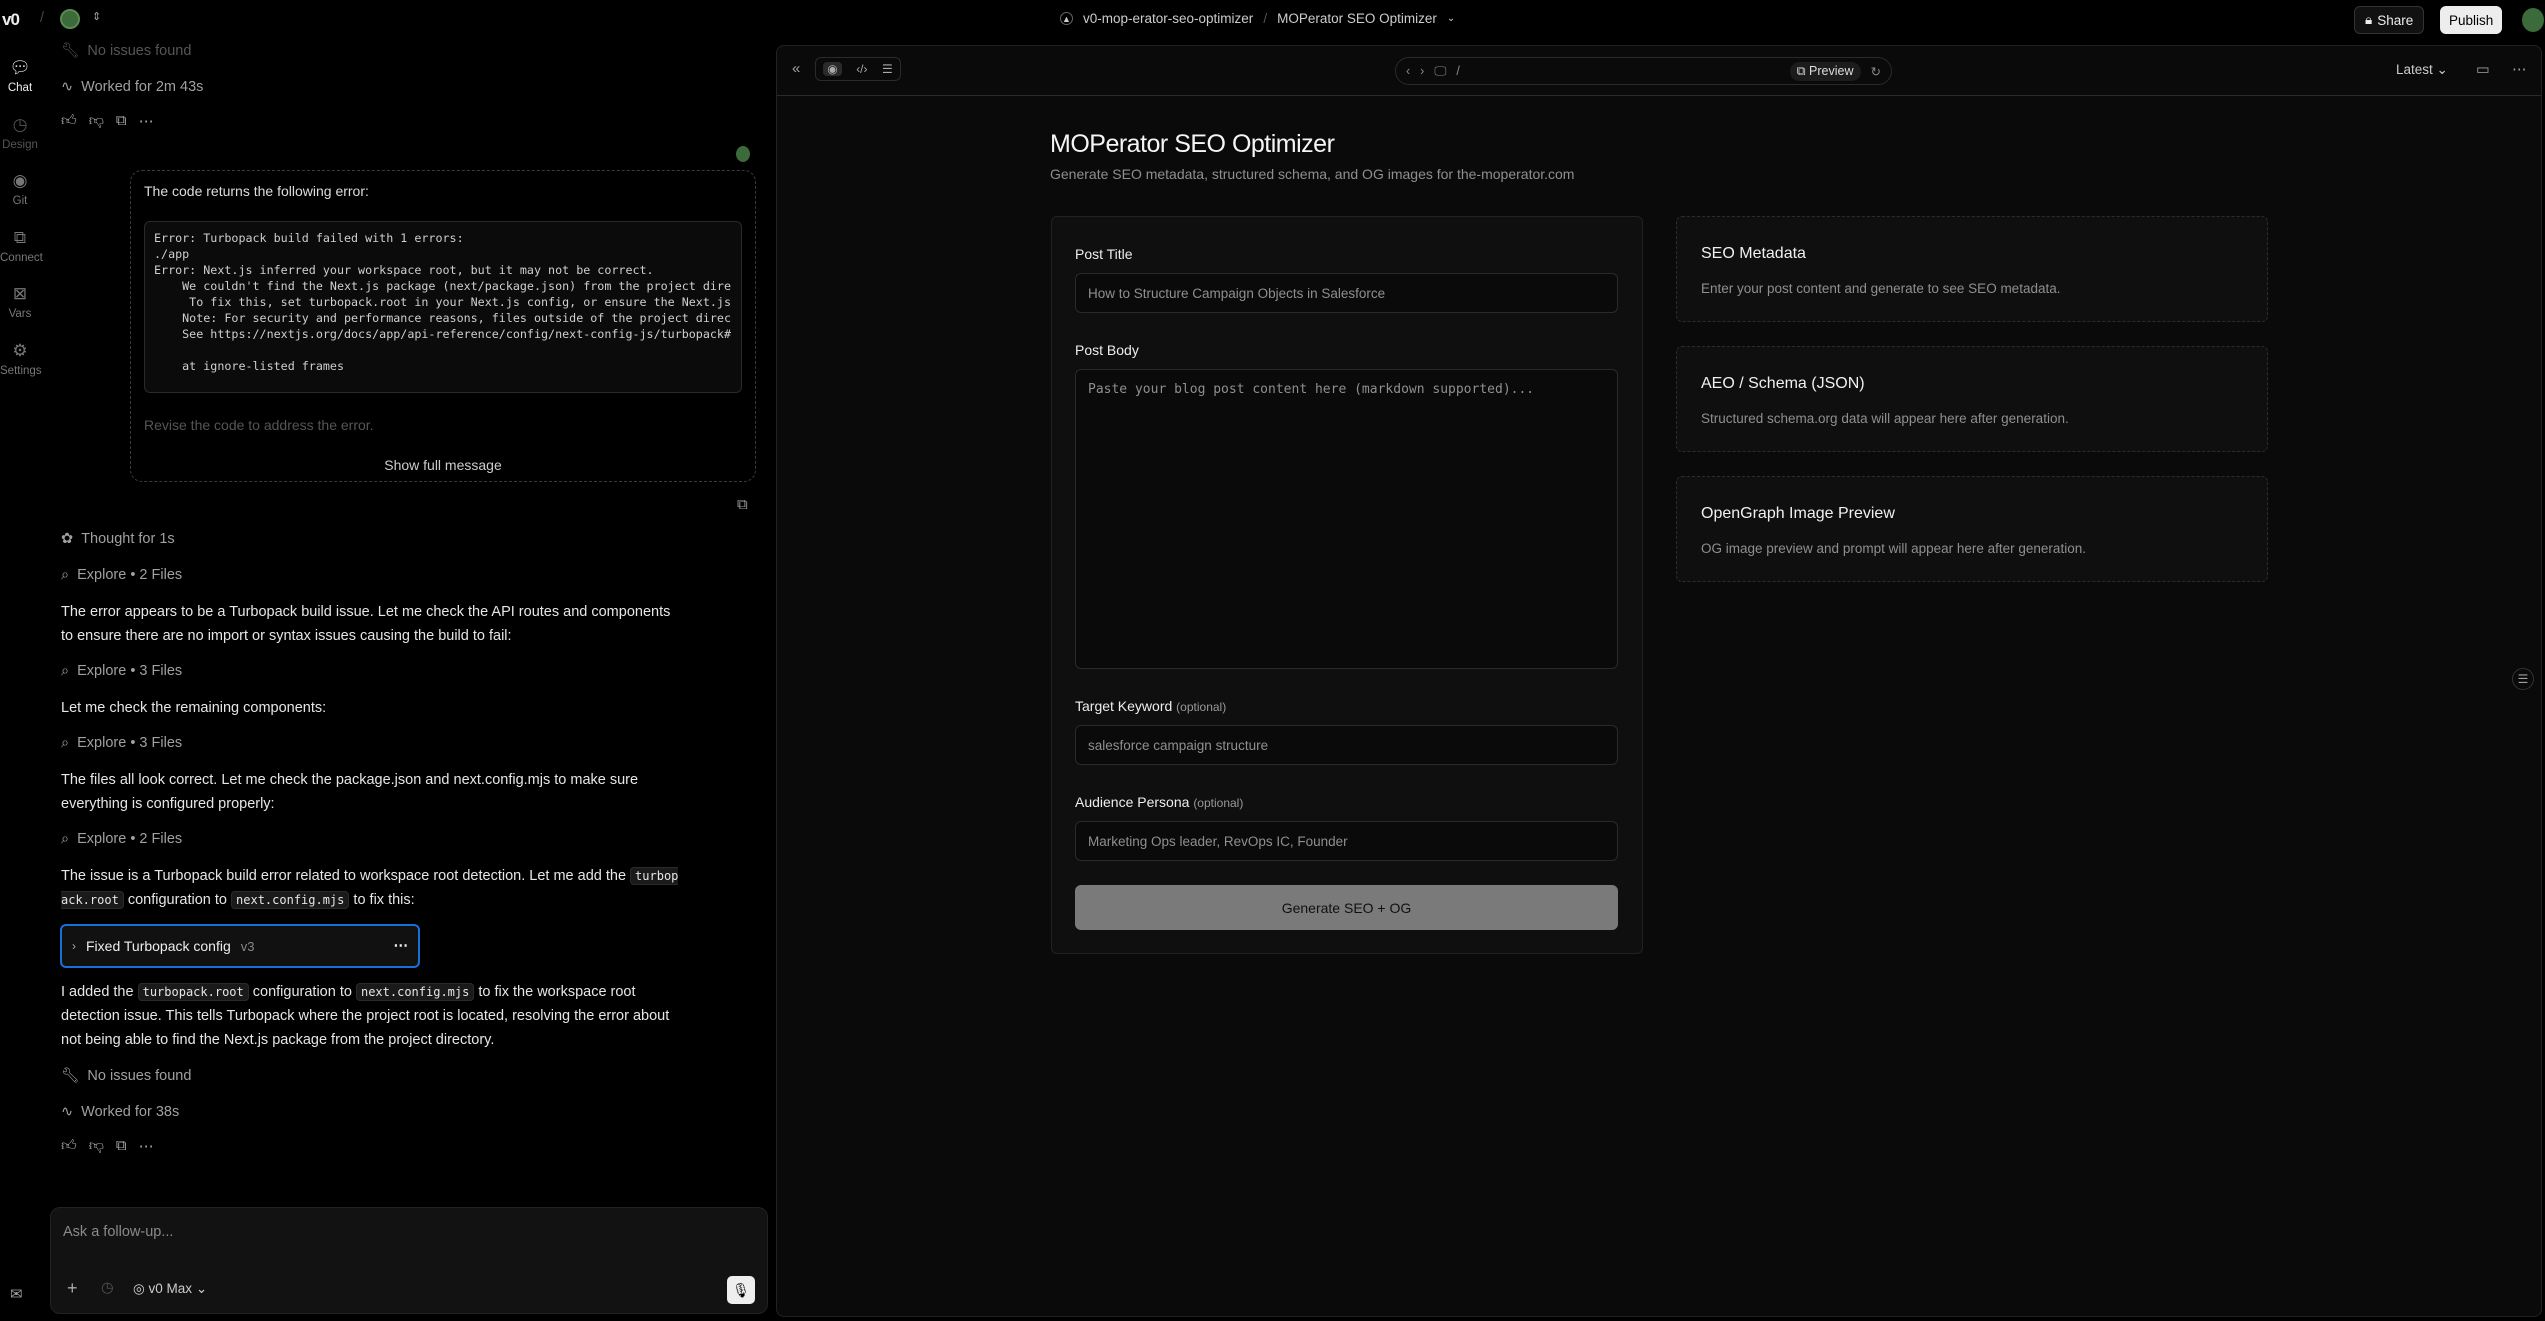  What do you see at coordinates (1643, 71) in the screenshot?
I see `url-bar: ‹ › 🖵︎ / ⧉ Preview ↻` at bounding box center [1643, 71].